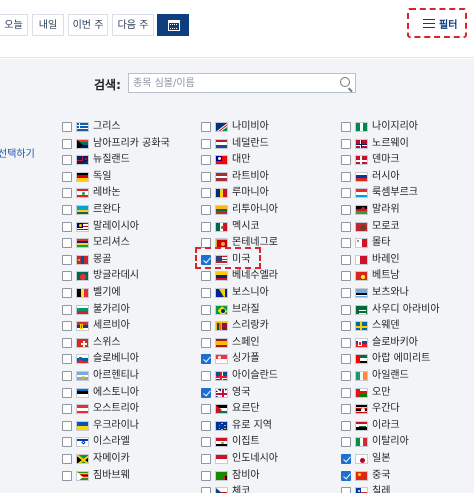 Image resolution: width=474 pixels, height=493 pixels. What do you see at coordinates (401, 394) in the screenshot?
I see `country-item: 오만` at bounding box center [401, 394].